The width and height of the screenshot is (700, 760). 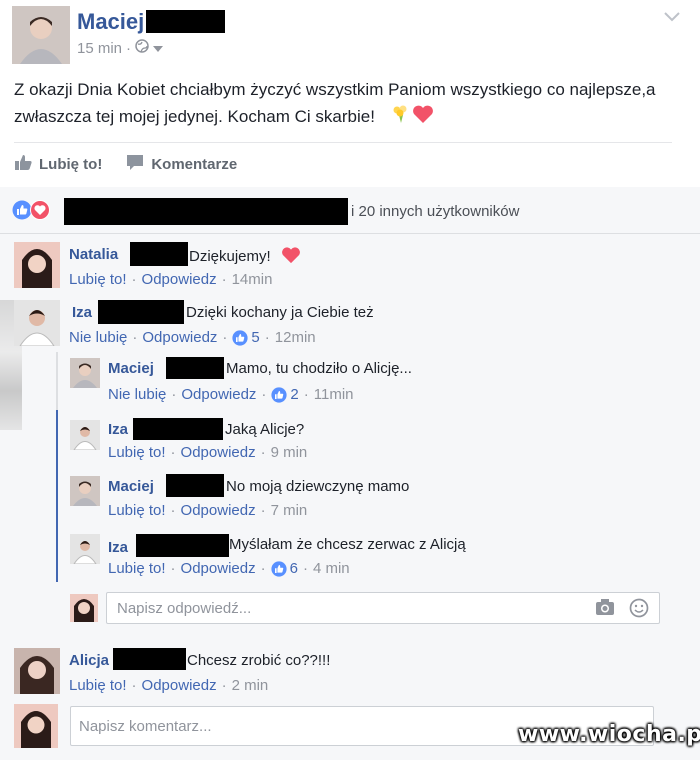 What do you see at coordinates (289, 452) in the screenshot?
I see `reply-time: 9 min` at bounding box center [289, 452].